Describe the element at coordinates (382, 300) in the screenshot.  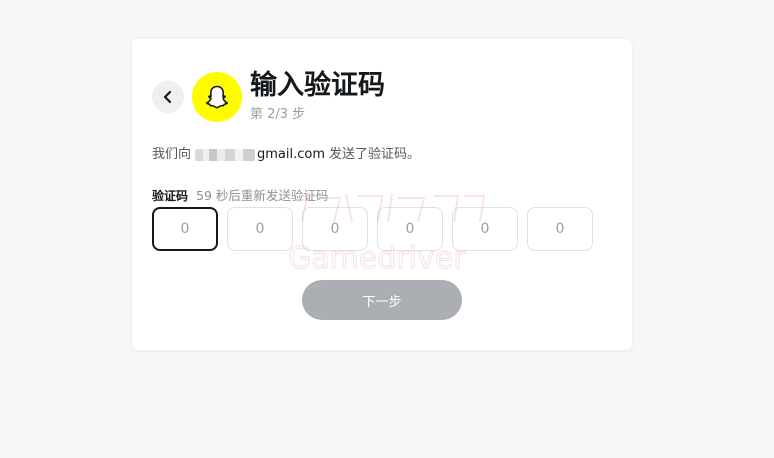
I see `next-button: 下一步` at that location.